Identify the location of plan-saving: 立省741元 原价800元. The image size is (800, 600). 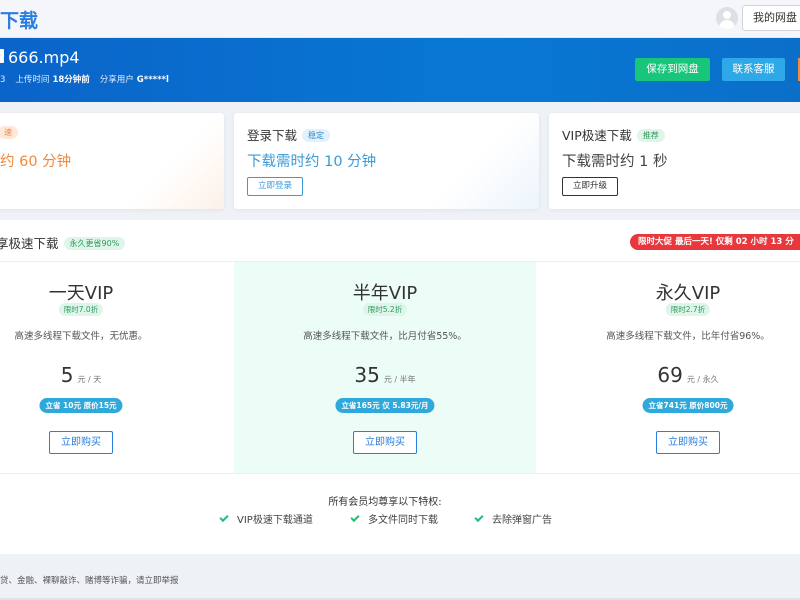
(688, 405).